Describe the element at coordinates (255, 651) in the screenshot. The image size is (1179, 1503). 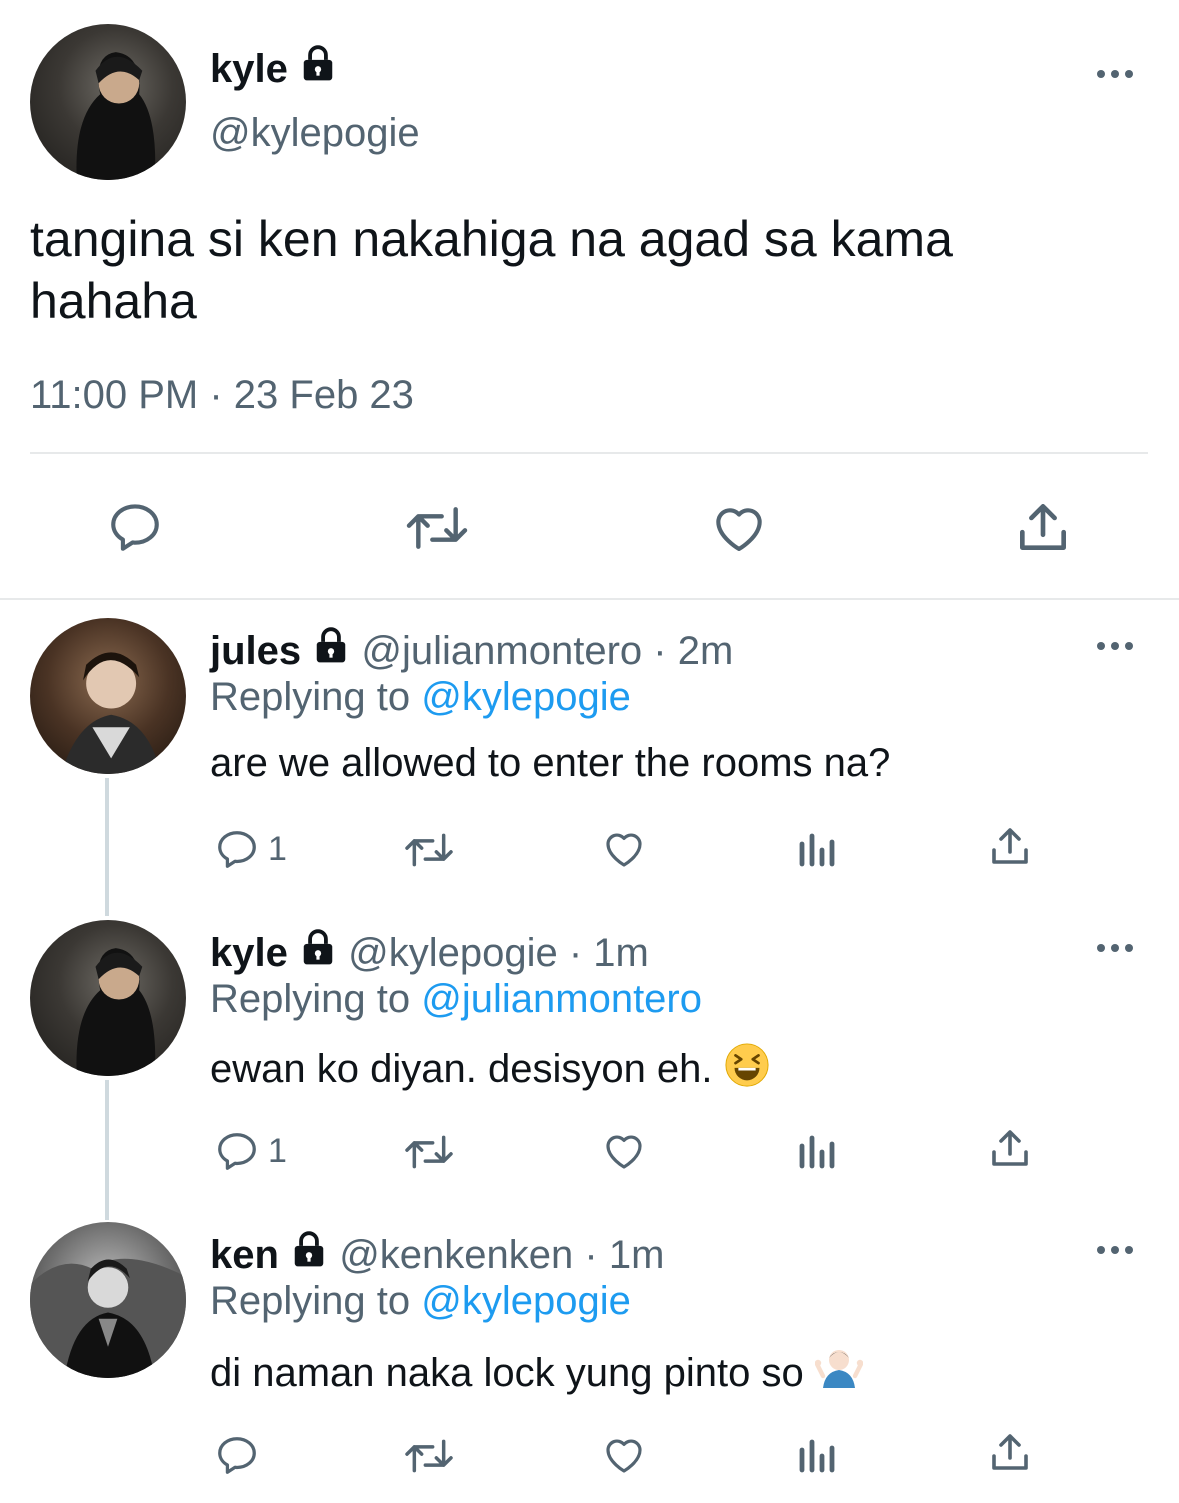
I see `display-name: jules` at that location.